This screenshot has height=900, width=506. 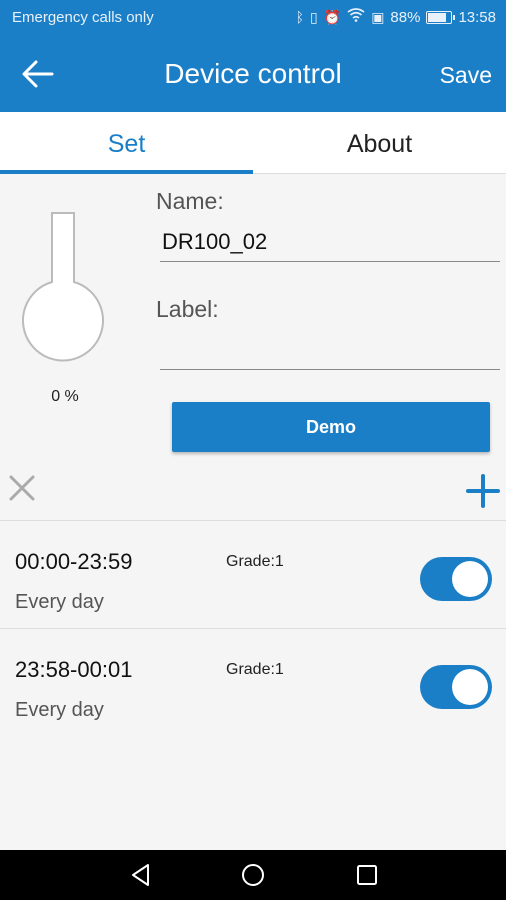 I want to click on battery-percent: 88%, so click(x=405, y=17).